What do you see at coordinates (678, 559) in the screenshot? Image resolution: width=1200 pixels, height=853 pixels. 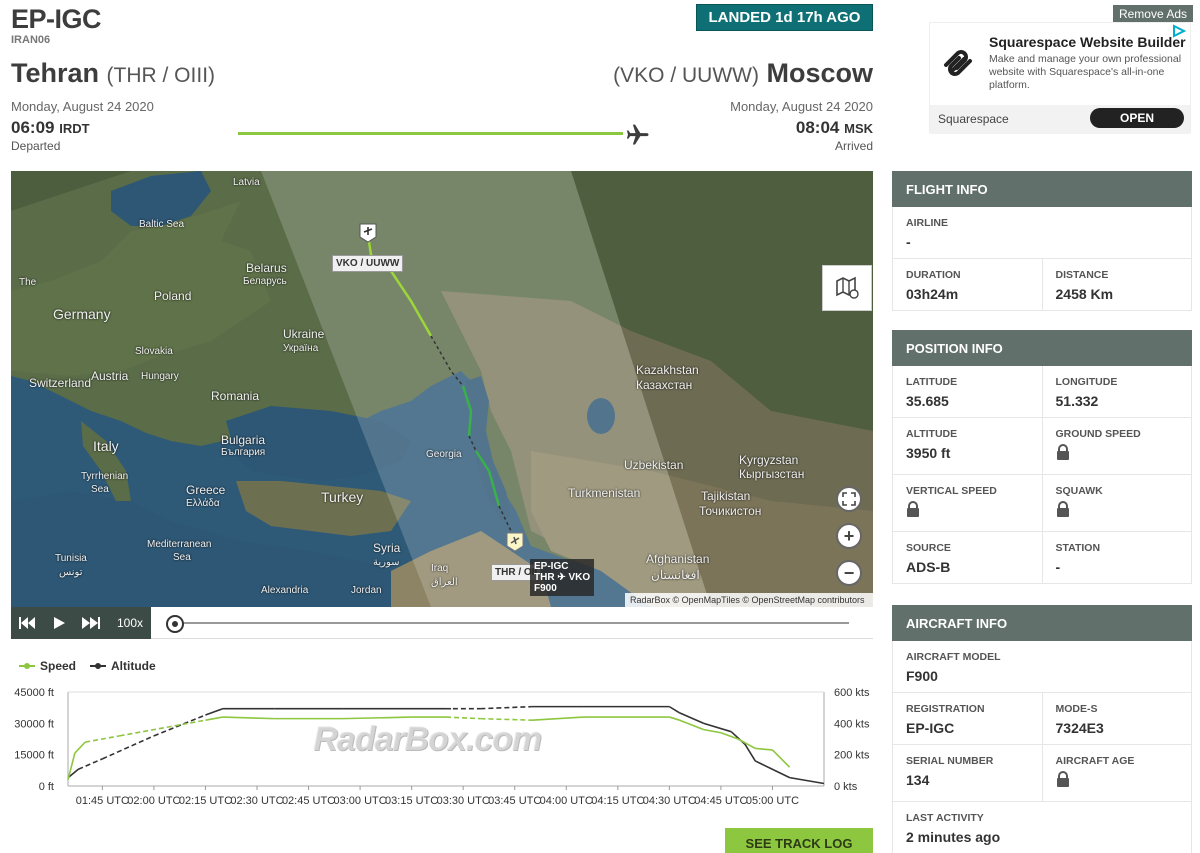 I see `map-label-afghanistan: Afghanistan` at bounding box center [678, 559].